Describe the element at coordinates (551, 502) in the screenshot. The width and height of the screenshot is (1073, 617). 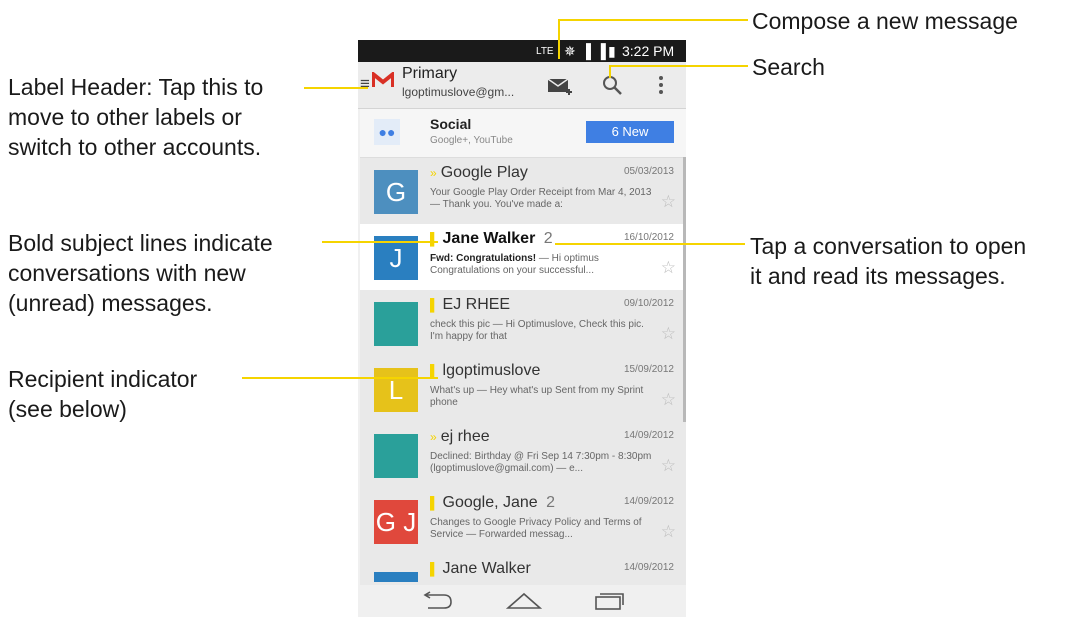
I see `message-count: 2` at that location.